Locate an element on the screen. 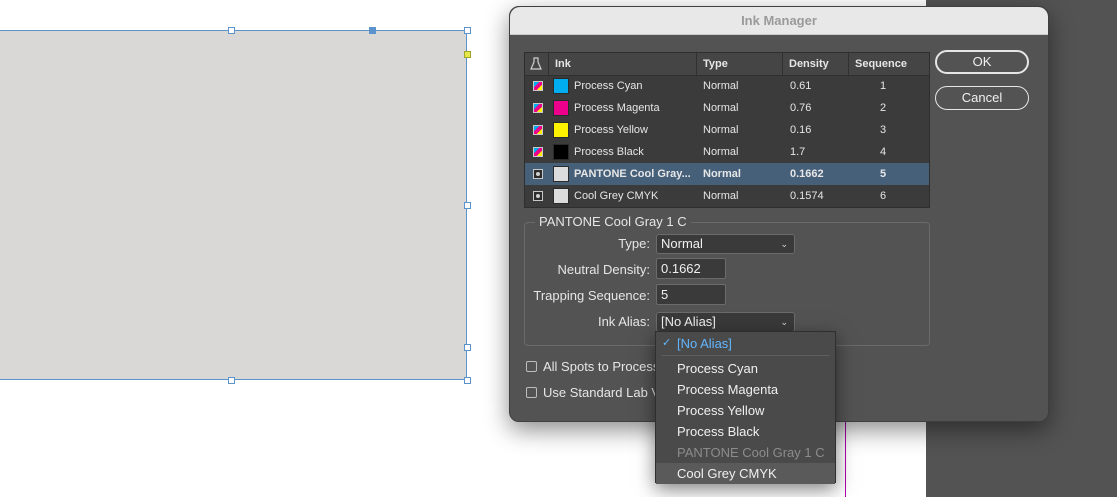 The width and height of the screenshot is (1117, 497). menu-separator is located at coordinates (746, 355).